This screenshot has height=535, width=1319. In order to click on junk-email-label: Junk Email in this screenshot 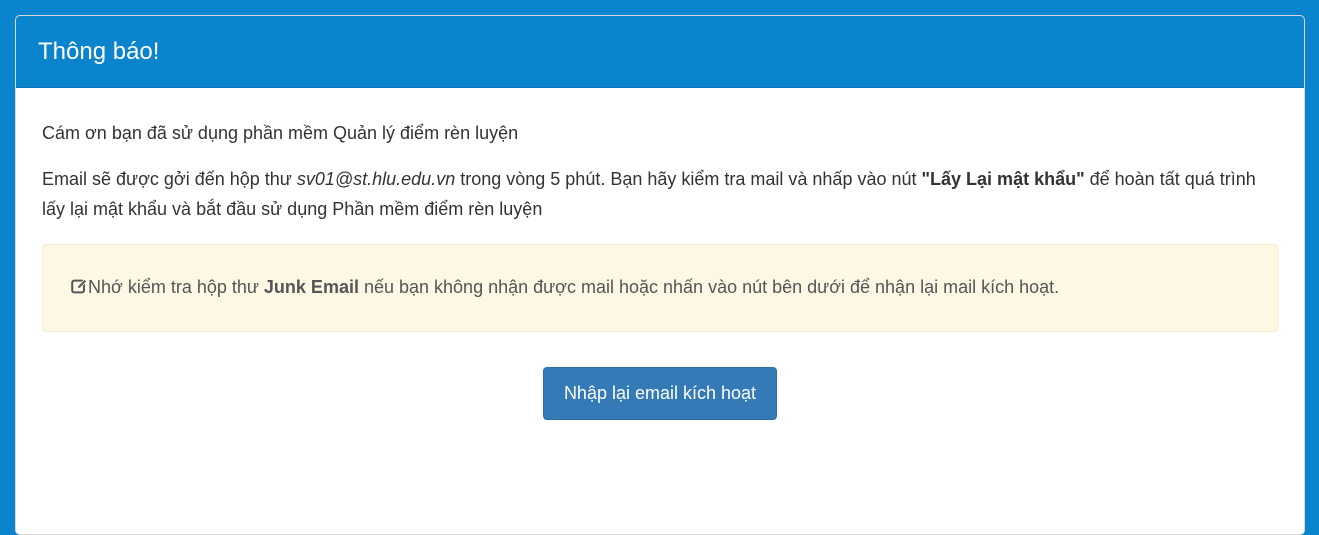, I will do `click(311, 287)`.